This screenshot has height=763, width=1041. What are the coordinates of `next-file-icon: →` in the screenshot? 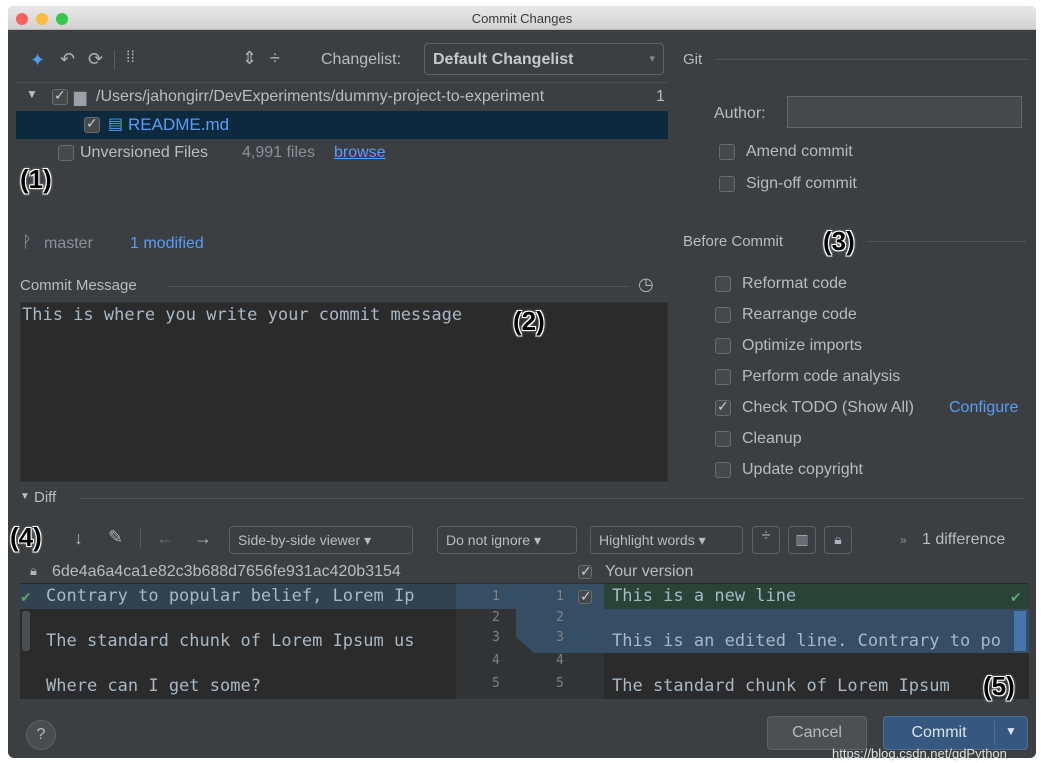 It's located at (203, 538).